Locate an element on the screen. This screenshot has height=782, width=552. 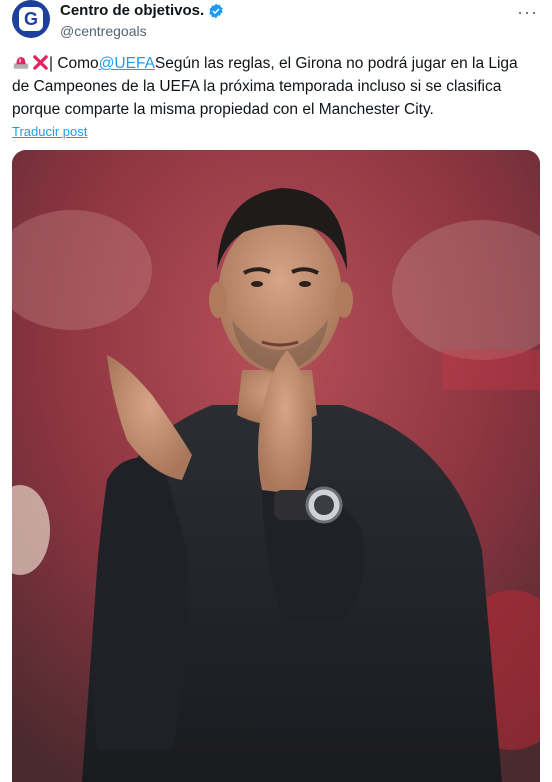
police-light-emoji-icon is located at coordinates (21, 63).